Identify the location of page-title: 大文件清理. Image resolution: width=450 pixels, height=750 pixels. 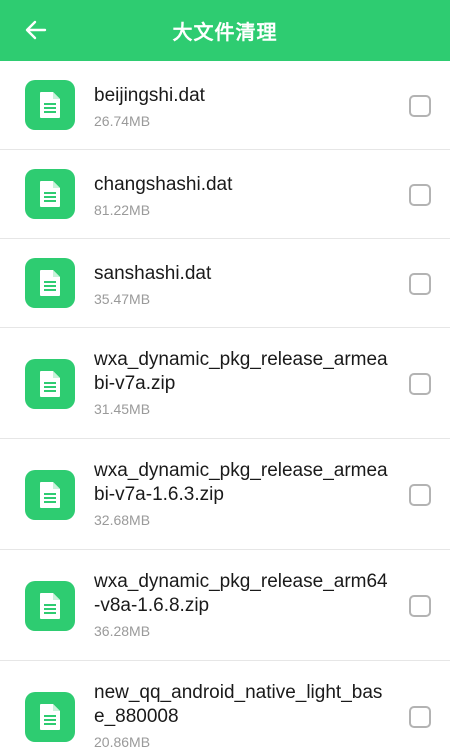
(225, 32).